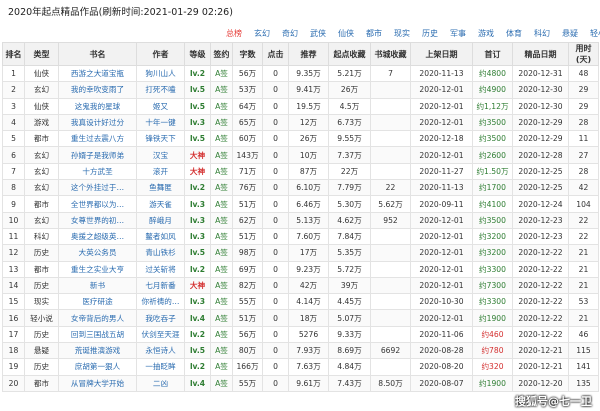 The width and height of the screenshot is (600, 411). I want to click on author-cell: 伏剑至天涯, so click(160, 334).